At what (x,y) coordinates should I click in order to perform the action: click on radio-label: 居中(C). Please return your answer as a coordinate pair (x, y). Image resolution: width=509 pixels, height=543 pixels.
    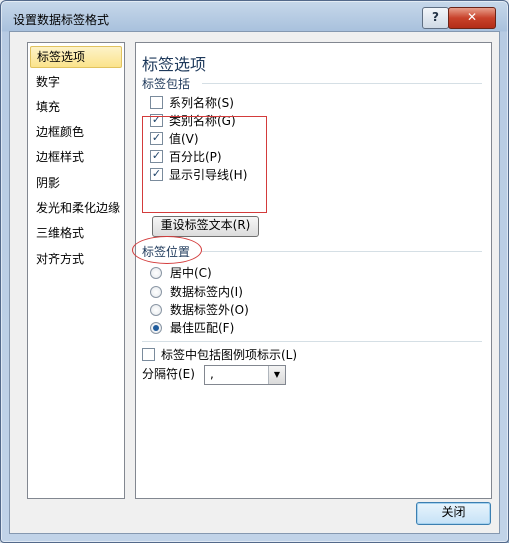
    Looking at the image, I should click on (191, 273).